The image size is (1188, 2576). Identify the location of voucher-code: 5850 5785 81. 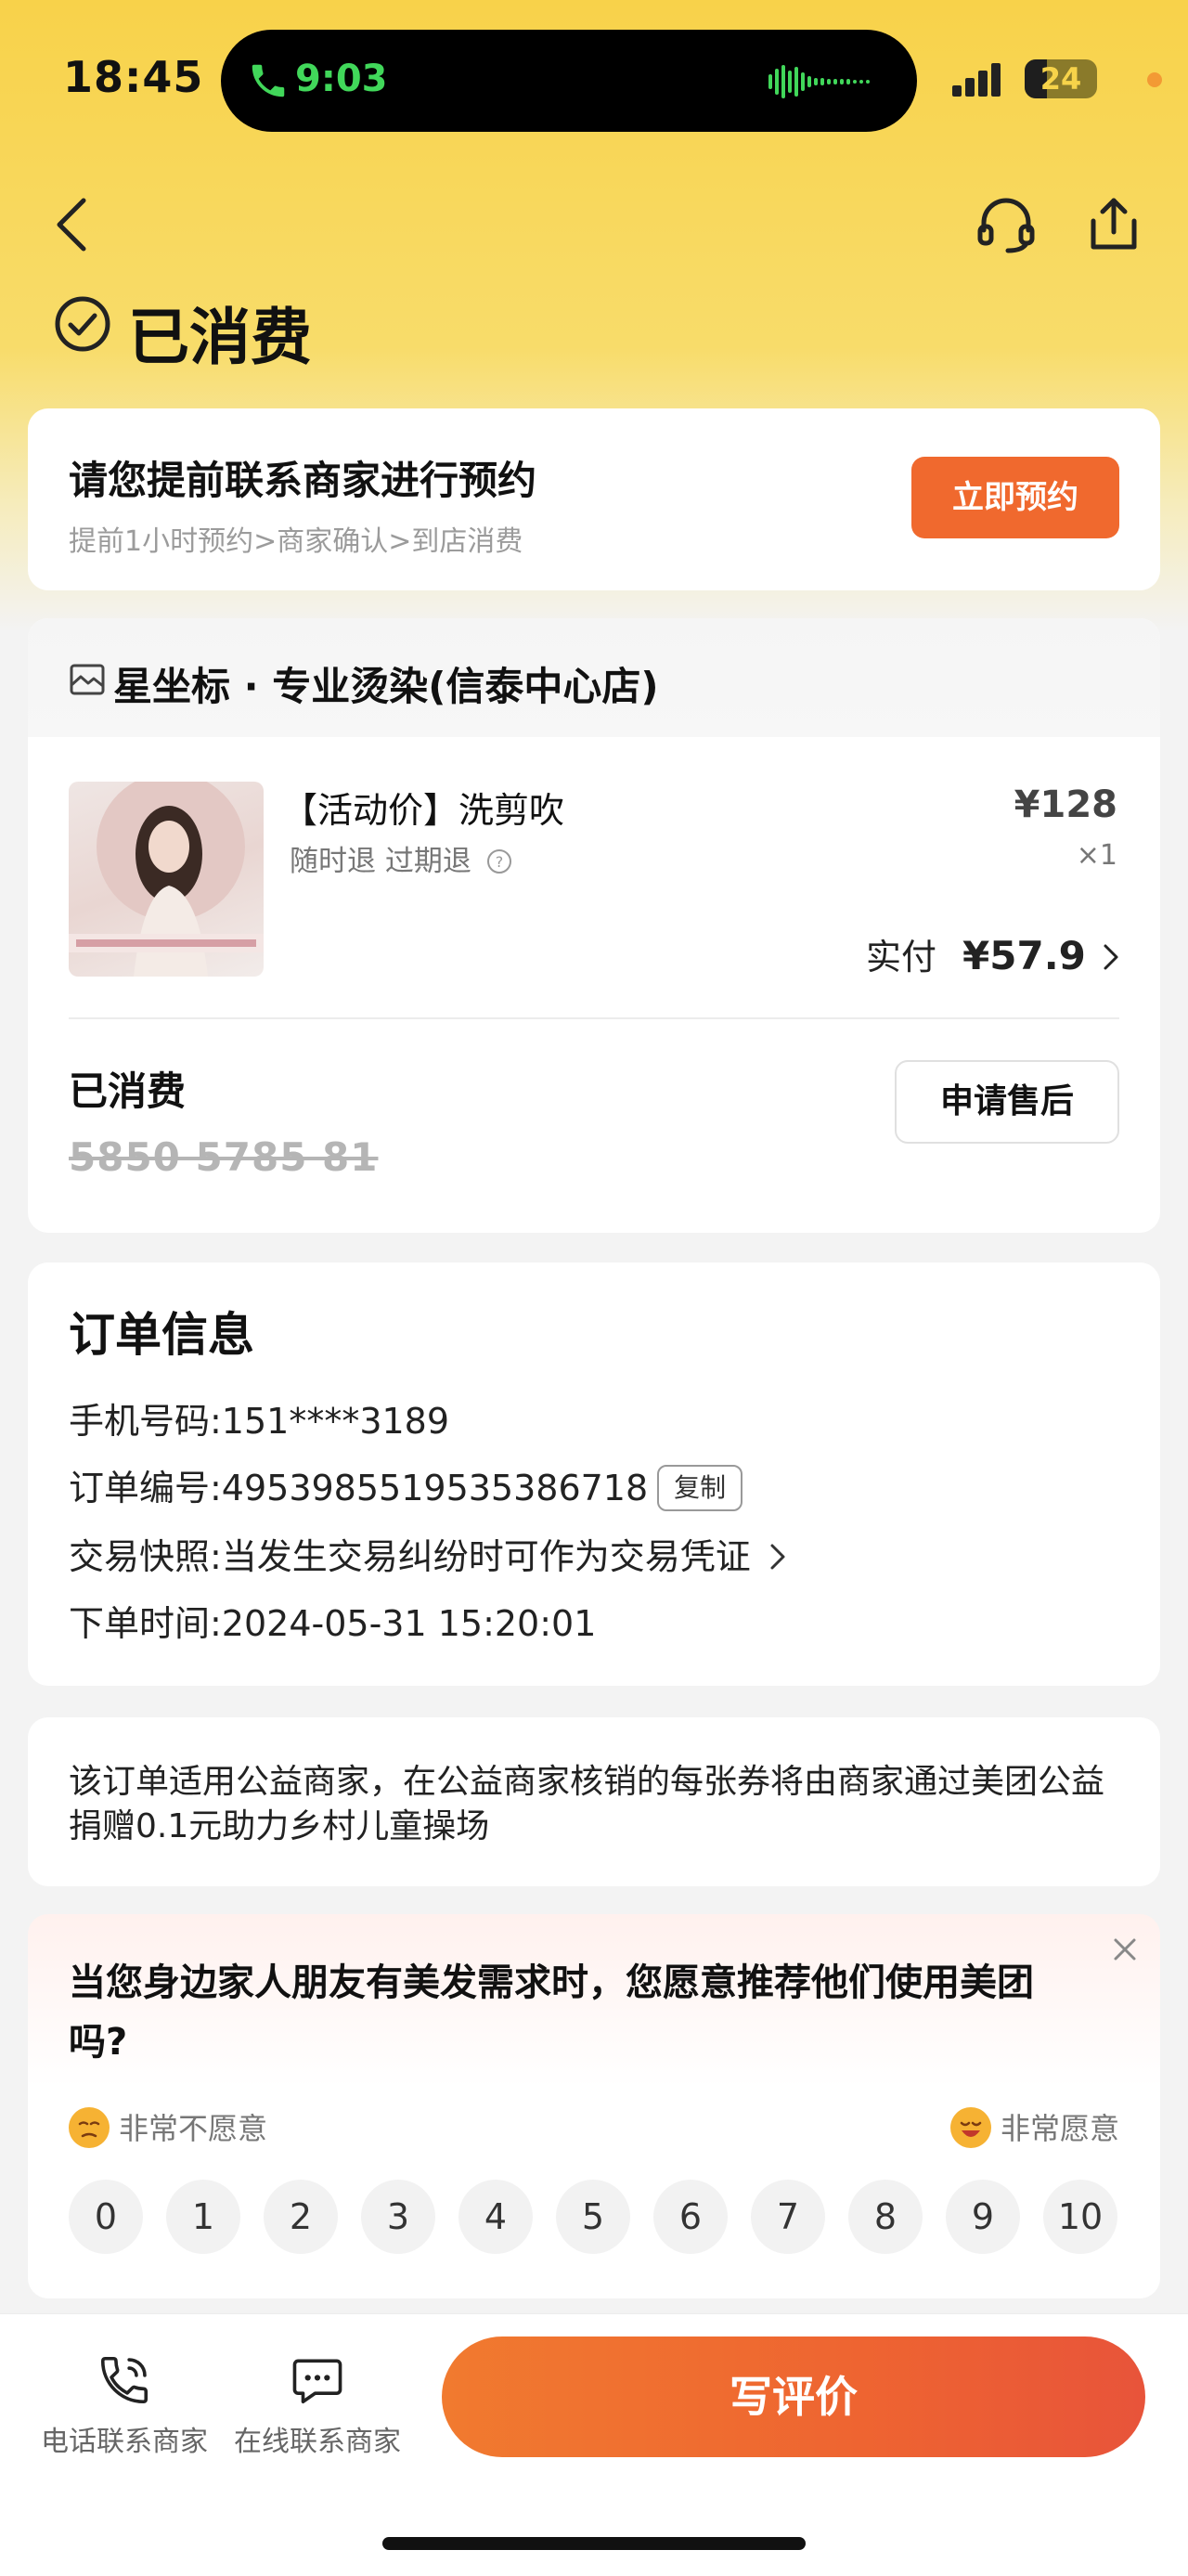
(224, 1157).